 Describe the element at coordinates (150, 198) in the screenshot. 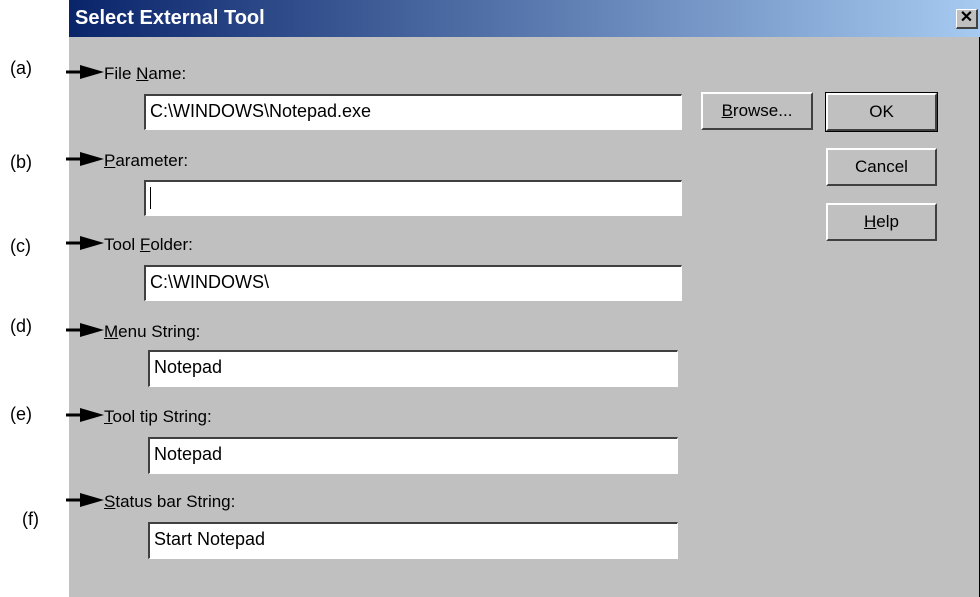

I see `text-caret` at that location.